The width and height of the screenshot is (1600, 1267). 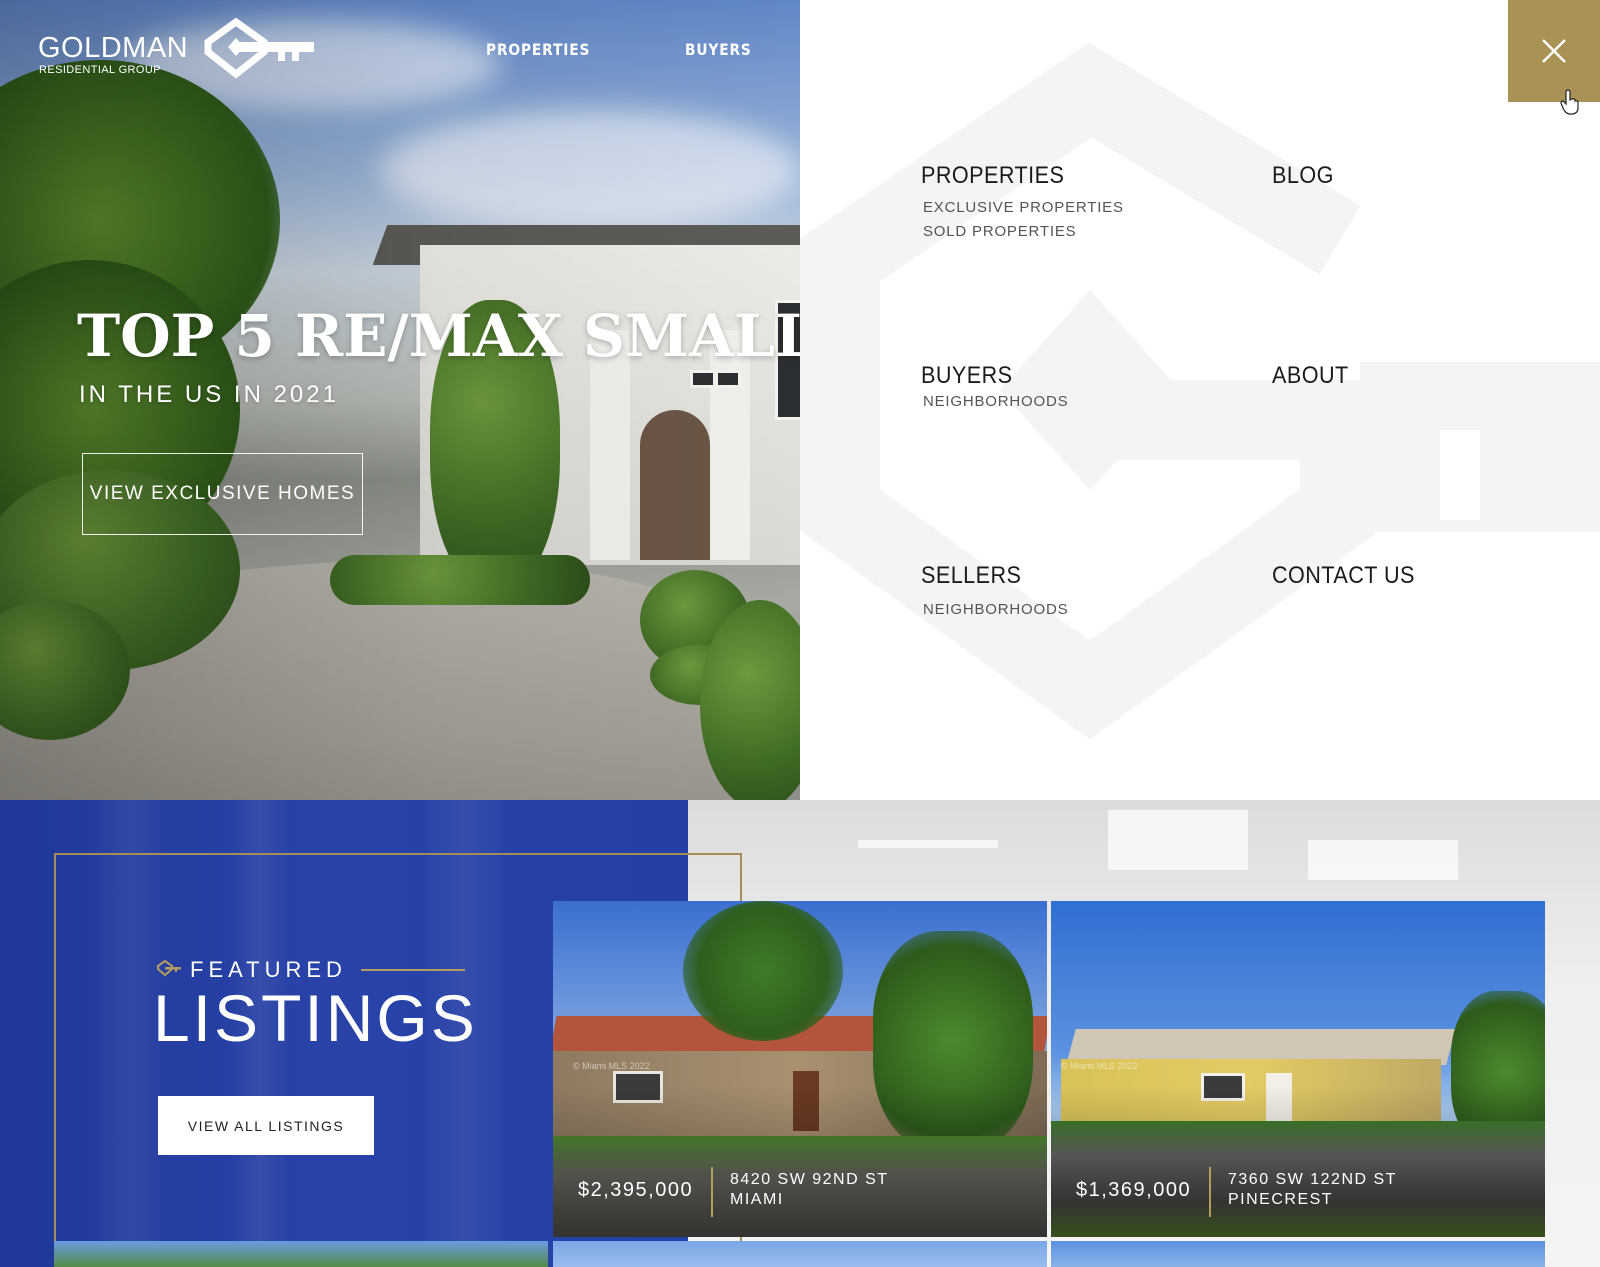 What do you see at coordinates (113, 48) in the screenshot?
I see `brand-name: GOLDMAN` at bounding box center [113, 48].